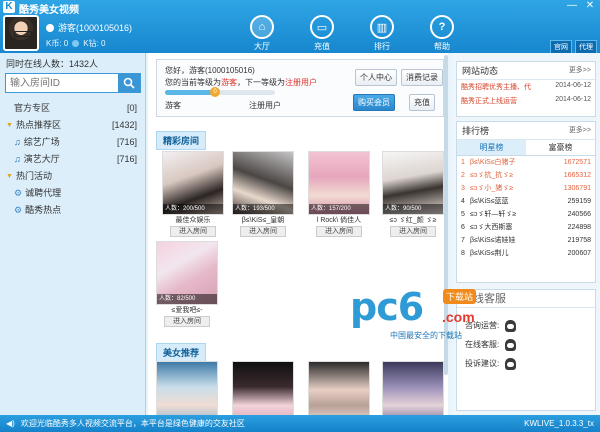  Describe the element at coordinates (21, 33) in the screenshot. I see `user-avatar` at that location.